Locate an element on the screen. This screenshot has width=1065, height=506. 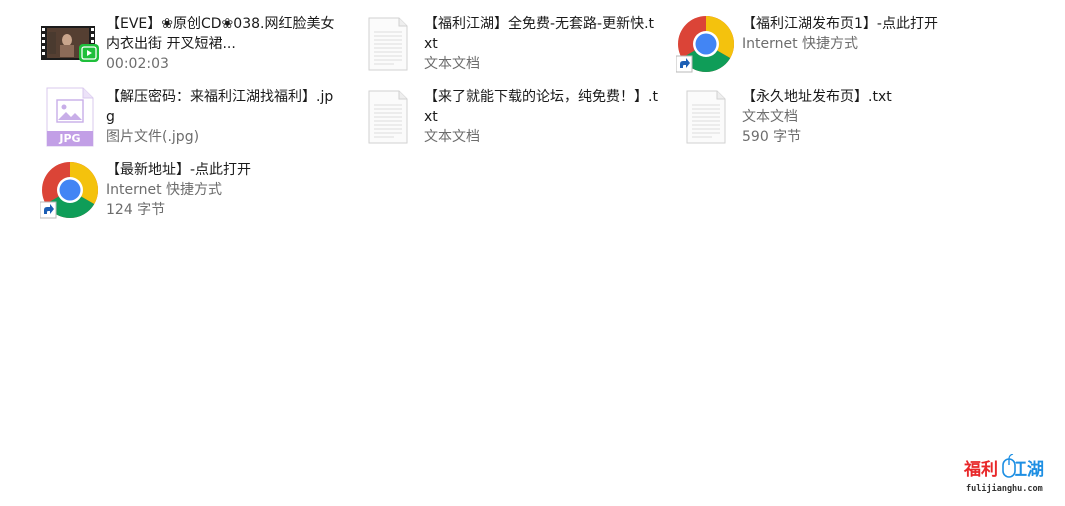
file-name: 【解压密码：来福利江湖找福利】.jpg is located at coordinates (220, 107).